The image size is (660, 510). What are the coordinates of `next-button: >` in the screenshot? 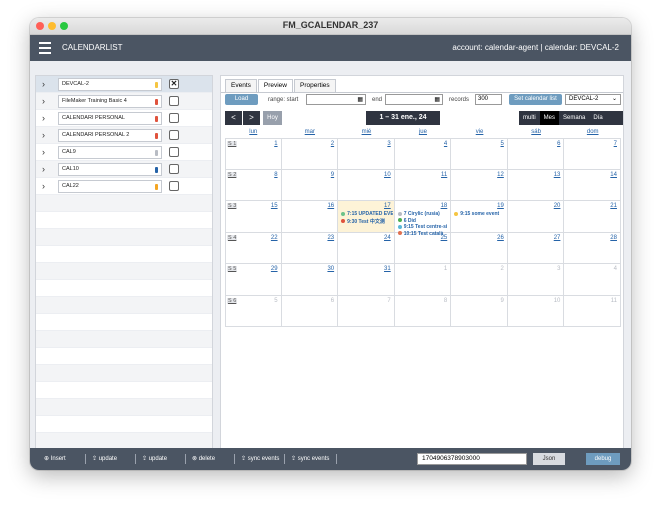 It's located at (251, 118).